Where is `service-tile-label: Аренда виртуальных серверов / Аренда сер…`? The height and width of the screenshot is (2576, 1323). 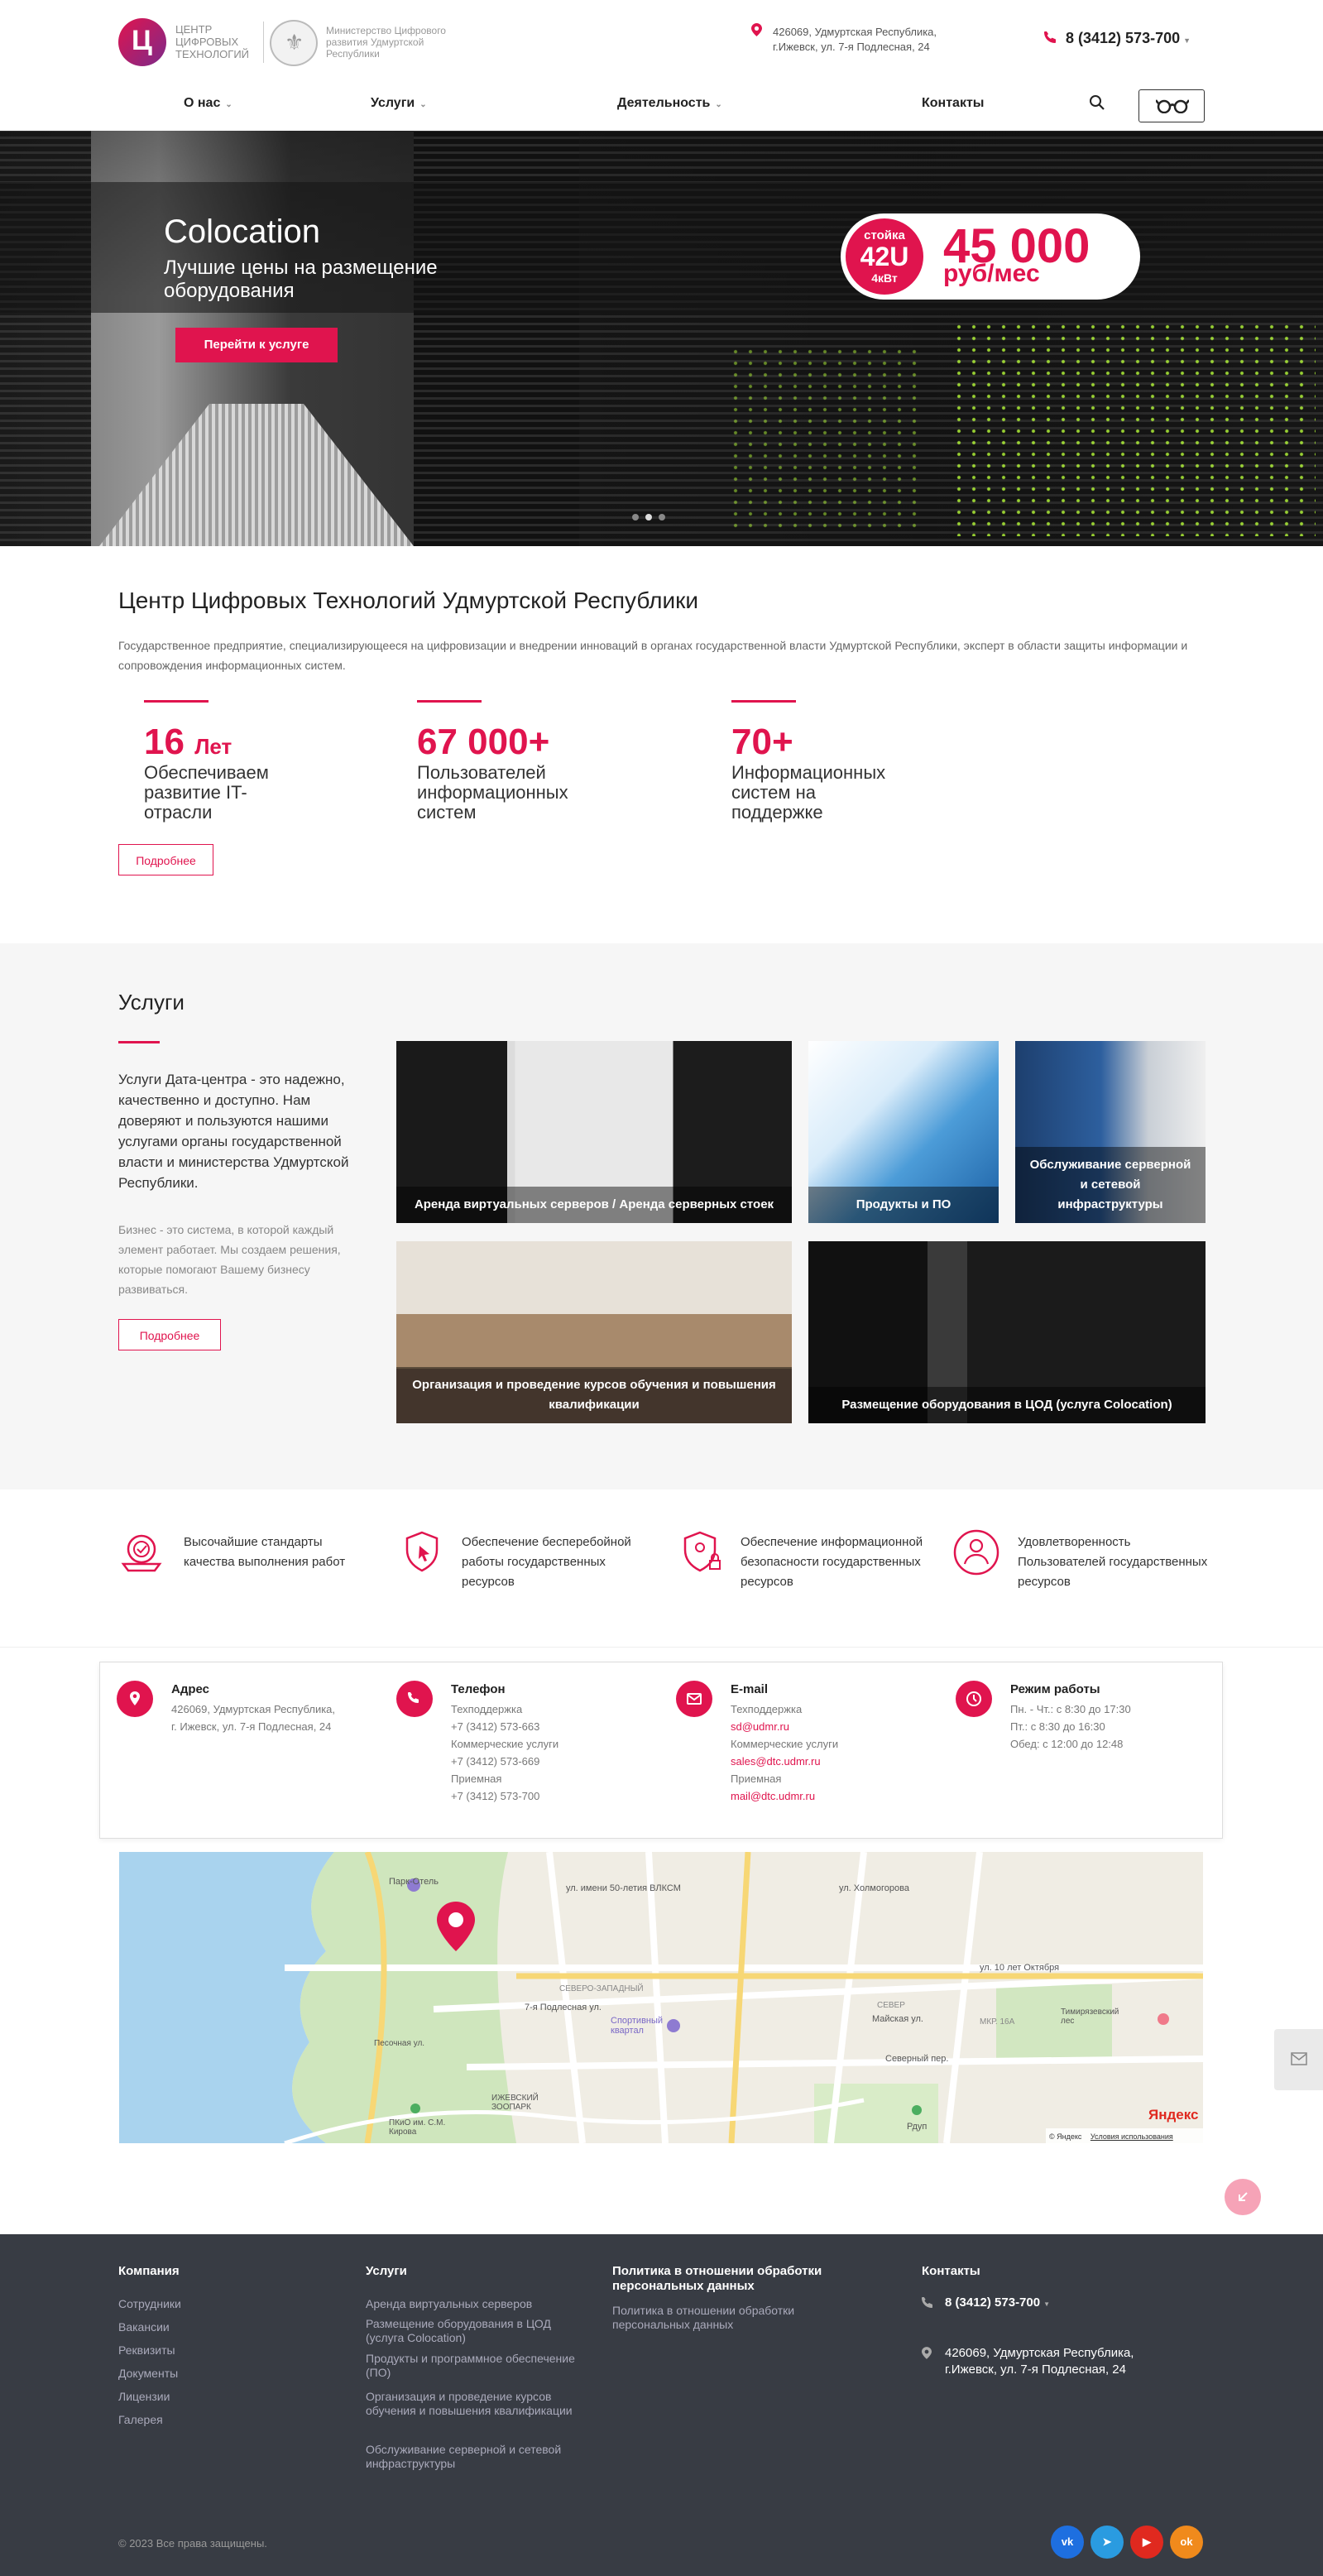
service-tile-label: Аренда виртуальных серверов / Аренда сер… is located at coordinates (594, 1205).